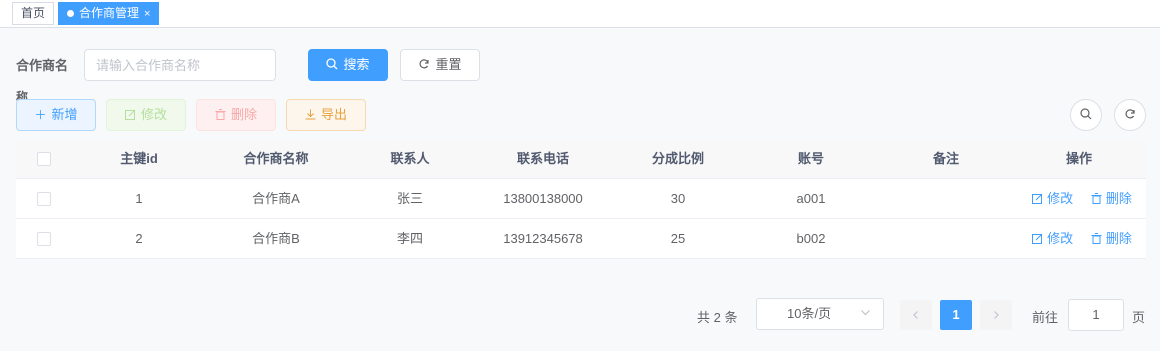 This screenshot has width=1160, height=351. I want to click on cell-phone: 13800138000, so click(543, 198).